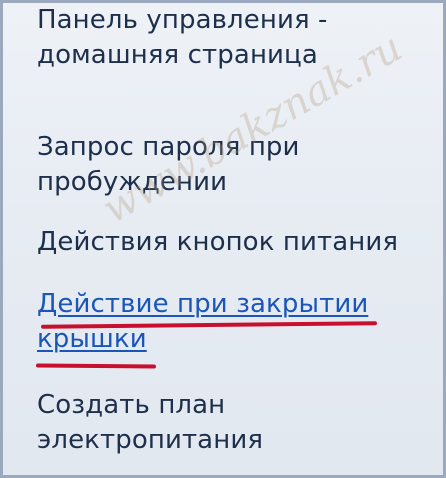 The width and height of the screenshot is (446, 478). I want to click on link-create-power-plan: Создать план электропитания, so click(150, 423).